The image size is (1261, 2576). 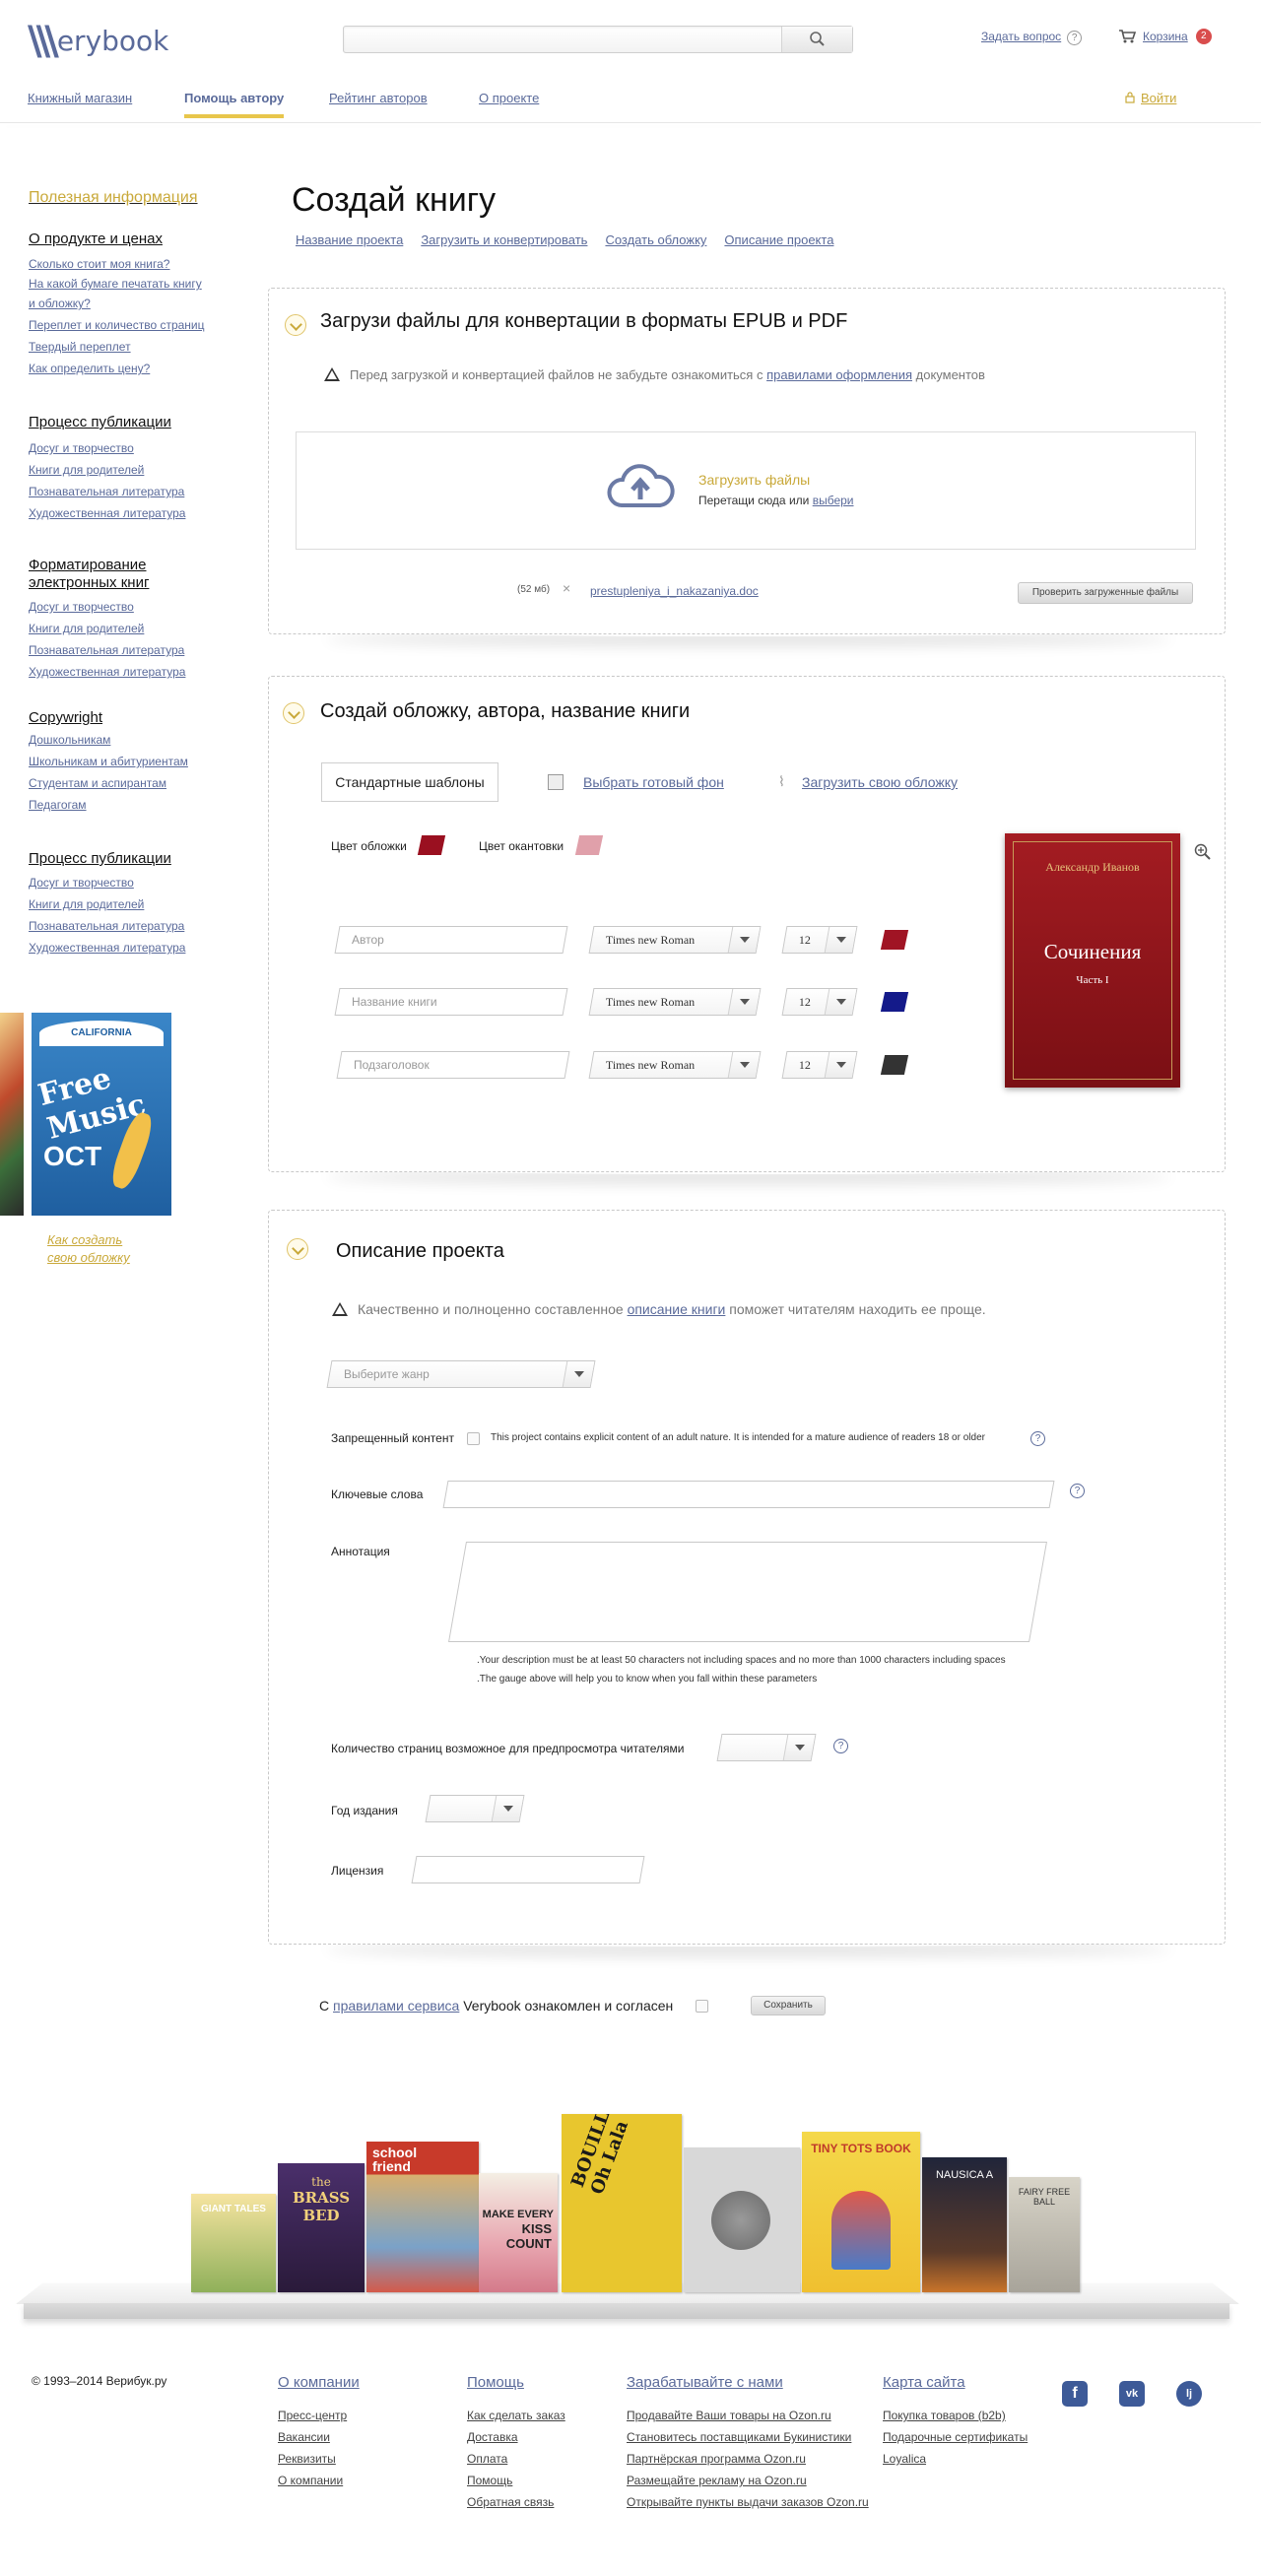 I want to click on keywords-input, so click(x=748, y=1495).